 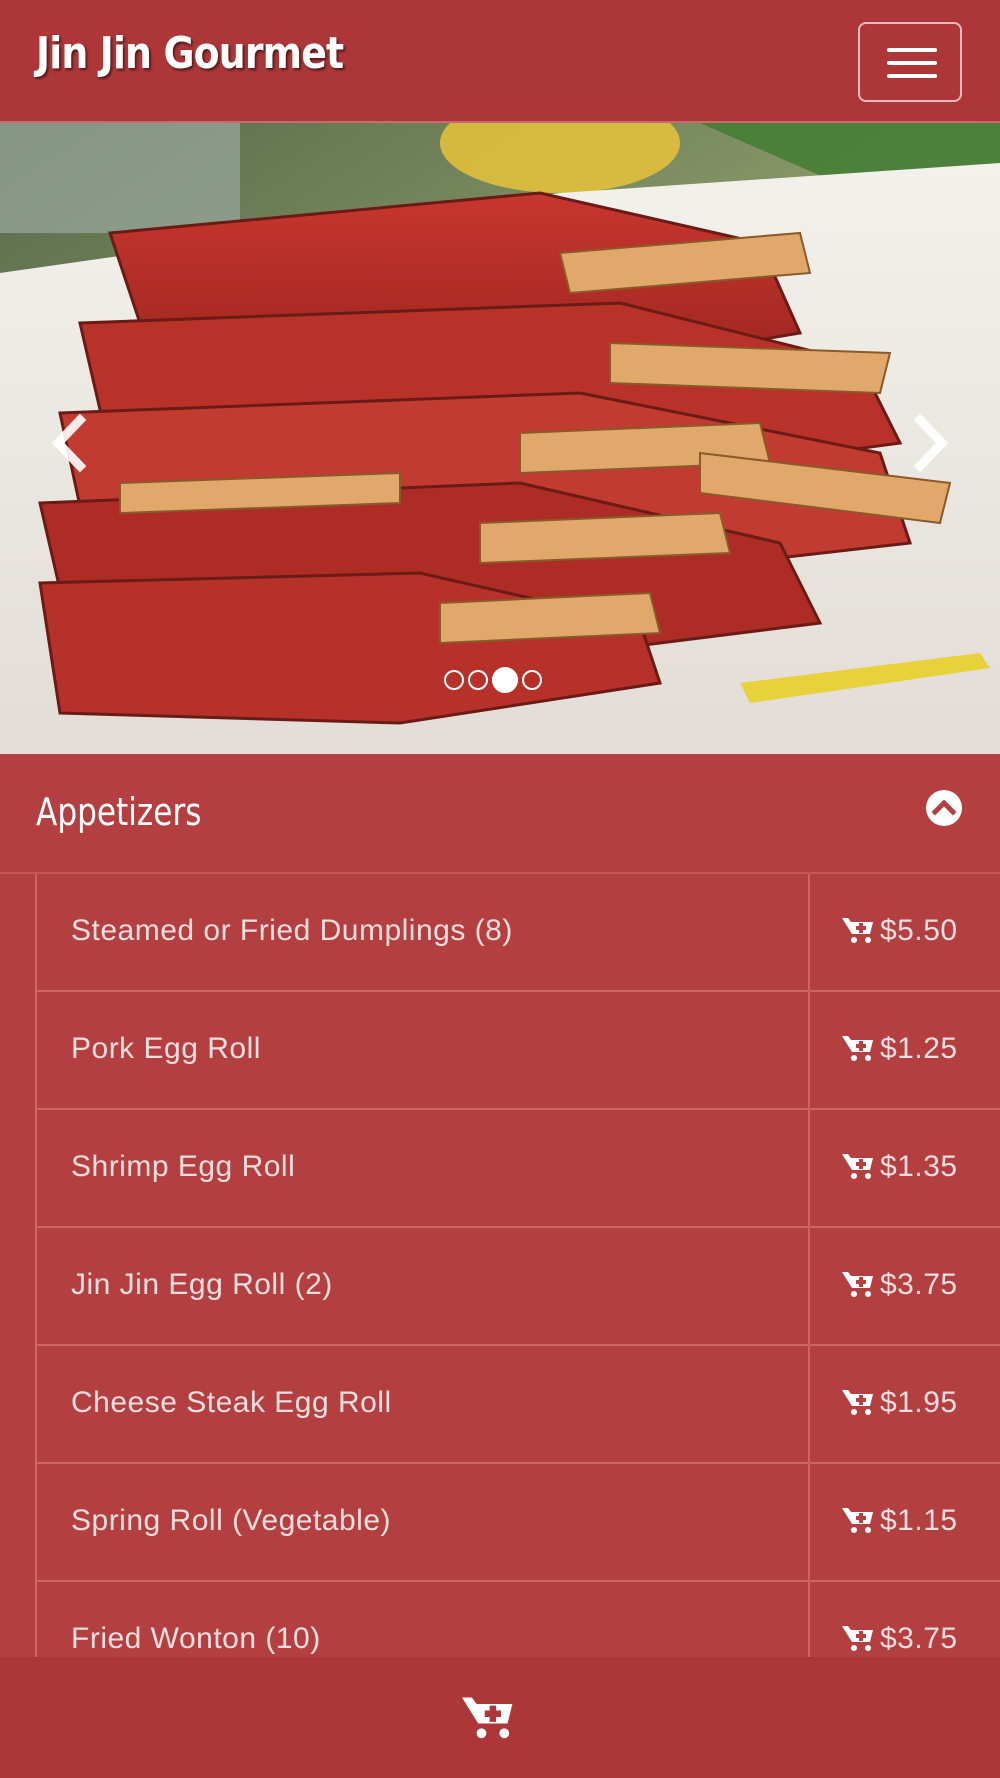 I want to click on chevron-right-icon, so click(x=931, y=443).